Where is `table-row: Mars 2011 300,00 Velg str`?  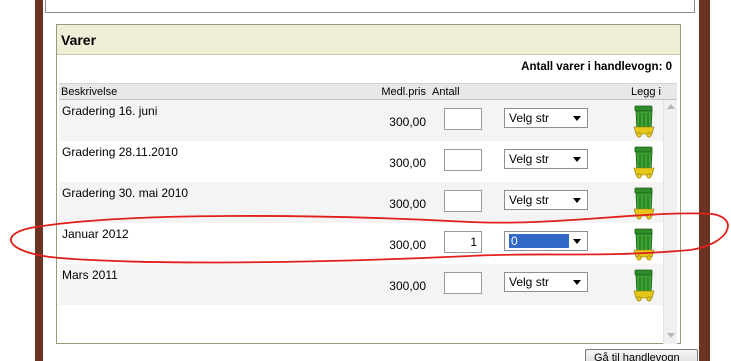 table-row: Mars 2011 300,00 Velg str is located at coordinates (361, 284).